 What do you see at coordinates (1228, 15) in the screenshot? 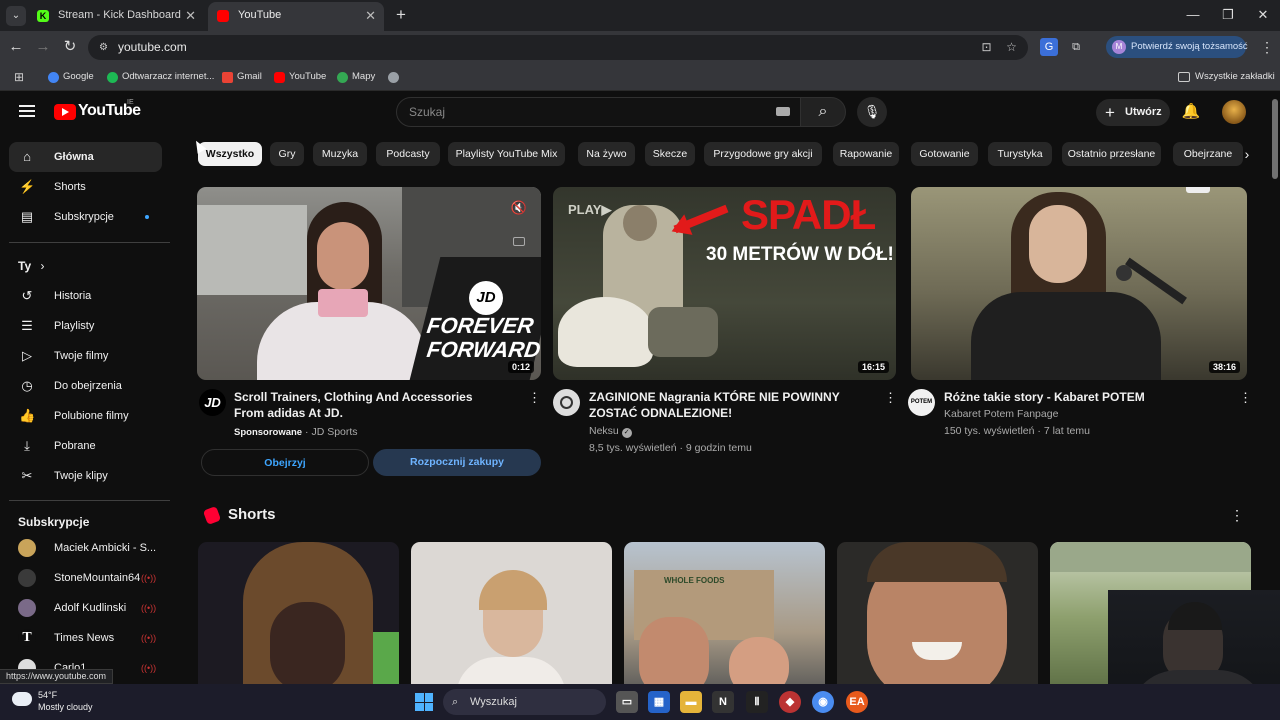
I see `restore-icon: ❐` at bounding box center [1228, 15].